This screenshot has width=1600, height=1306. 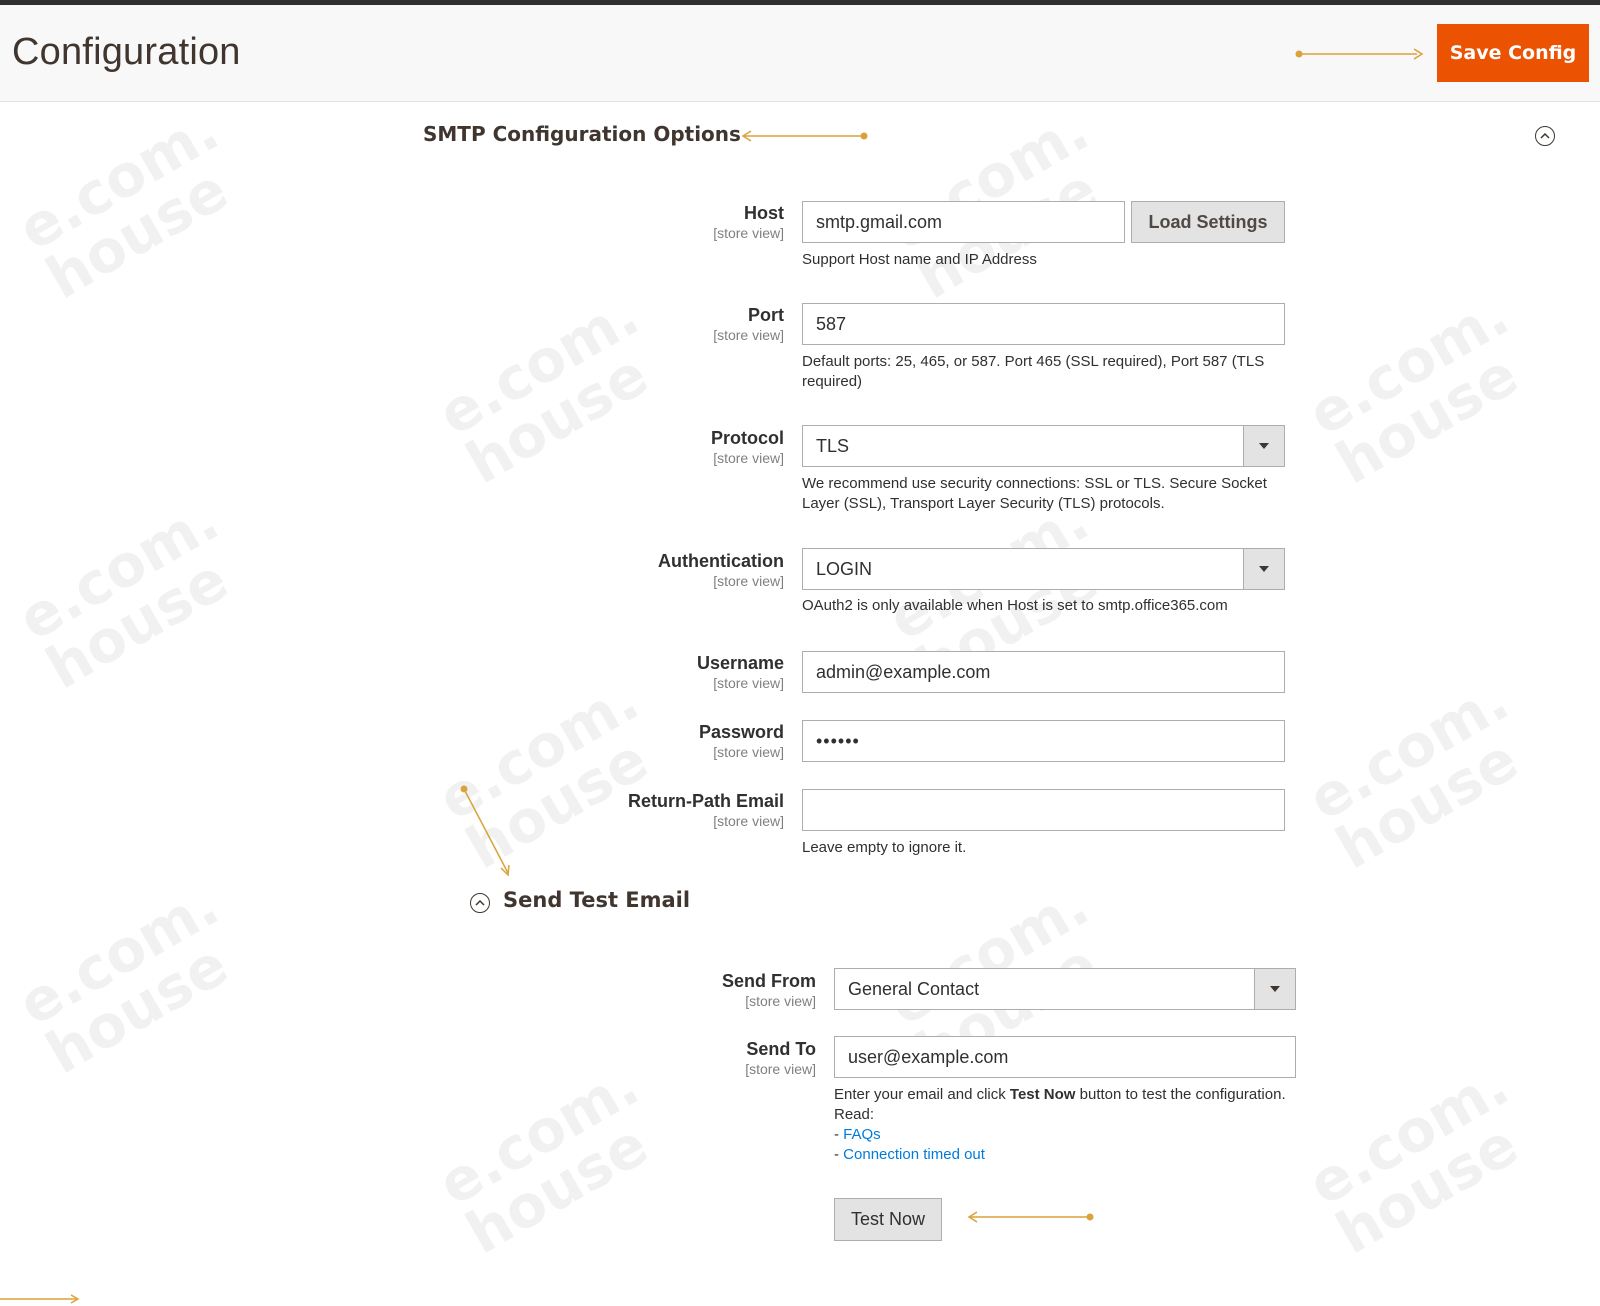 I want to click on section-title: SMTP Configuration Options, so click(x=582, y=134).